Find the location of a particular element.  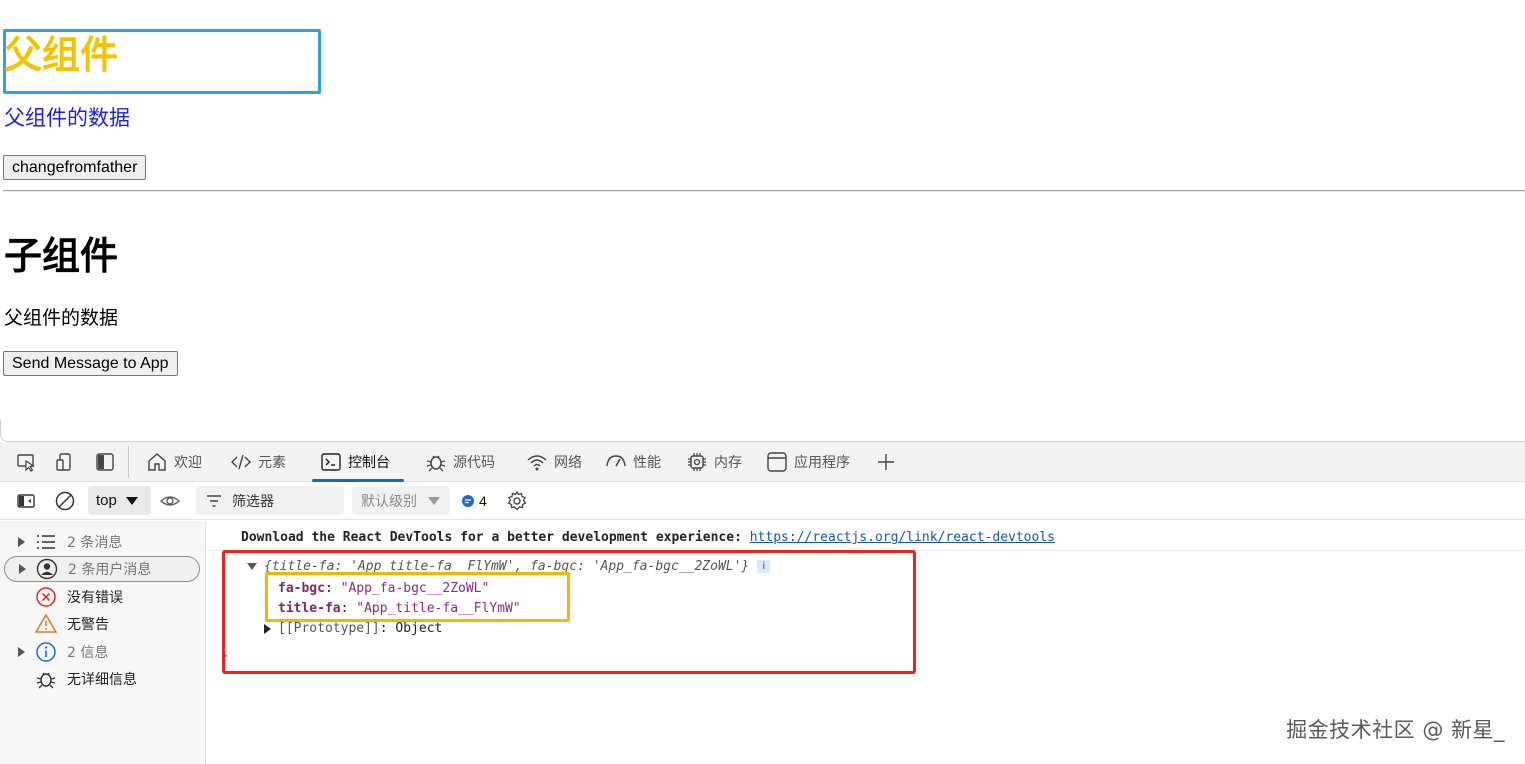

context-selector: top is located at coordinates (119, 500).